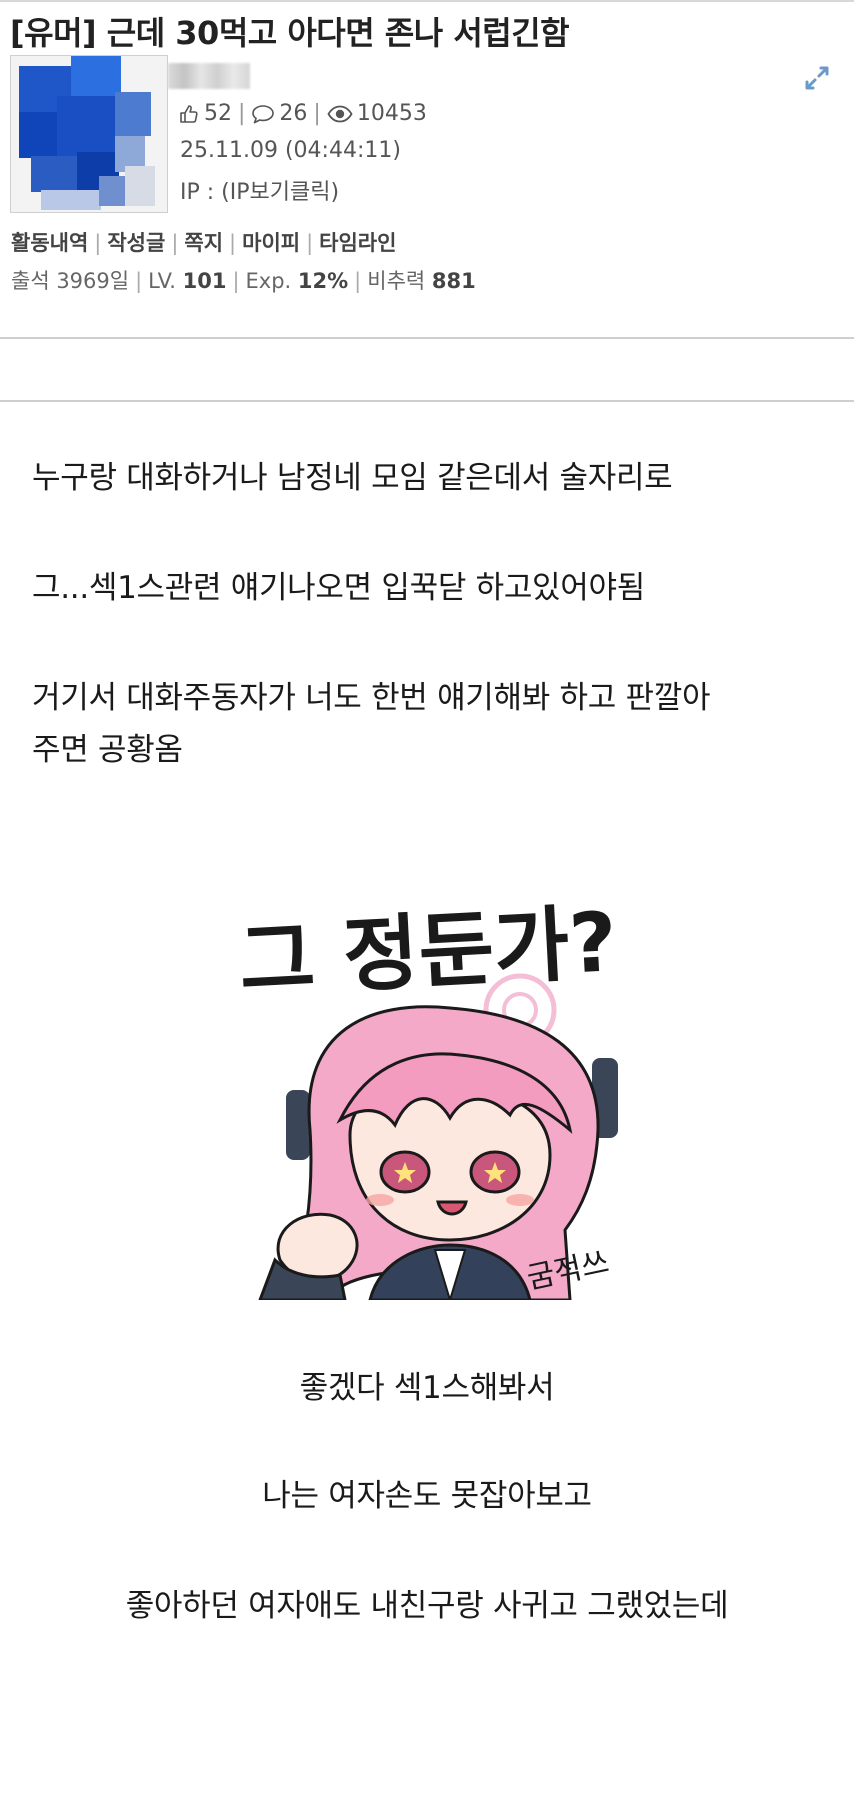  I want to click on author-levels: 출석 3969일 | LV. 101 | Exp. 12% | 비추력 881, so click(243, 280).